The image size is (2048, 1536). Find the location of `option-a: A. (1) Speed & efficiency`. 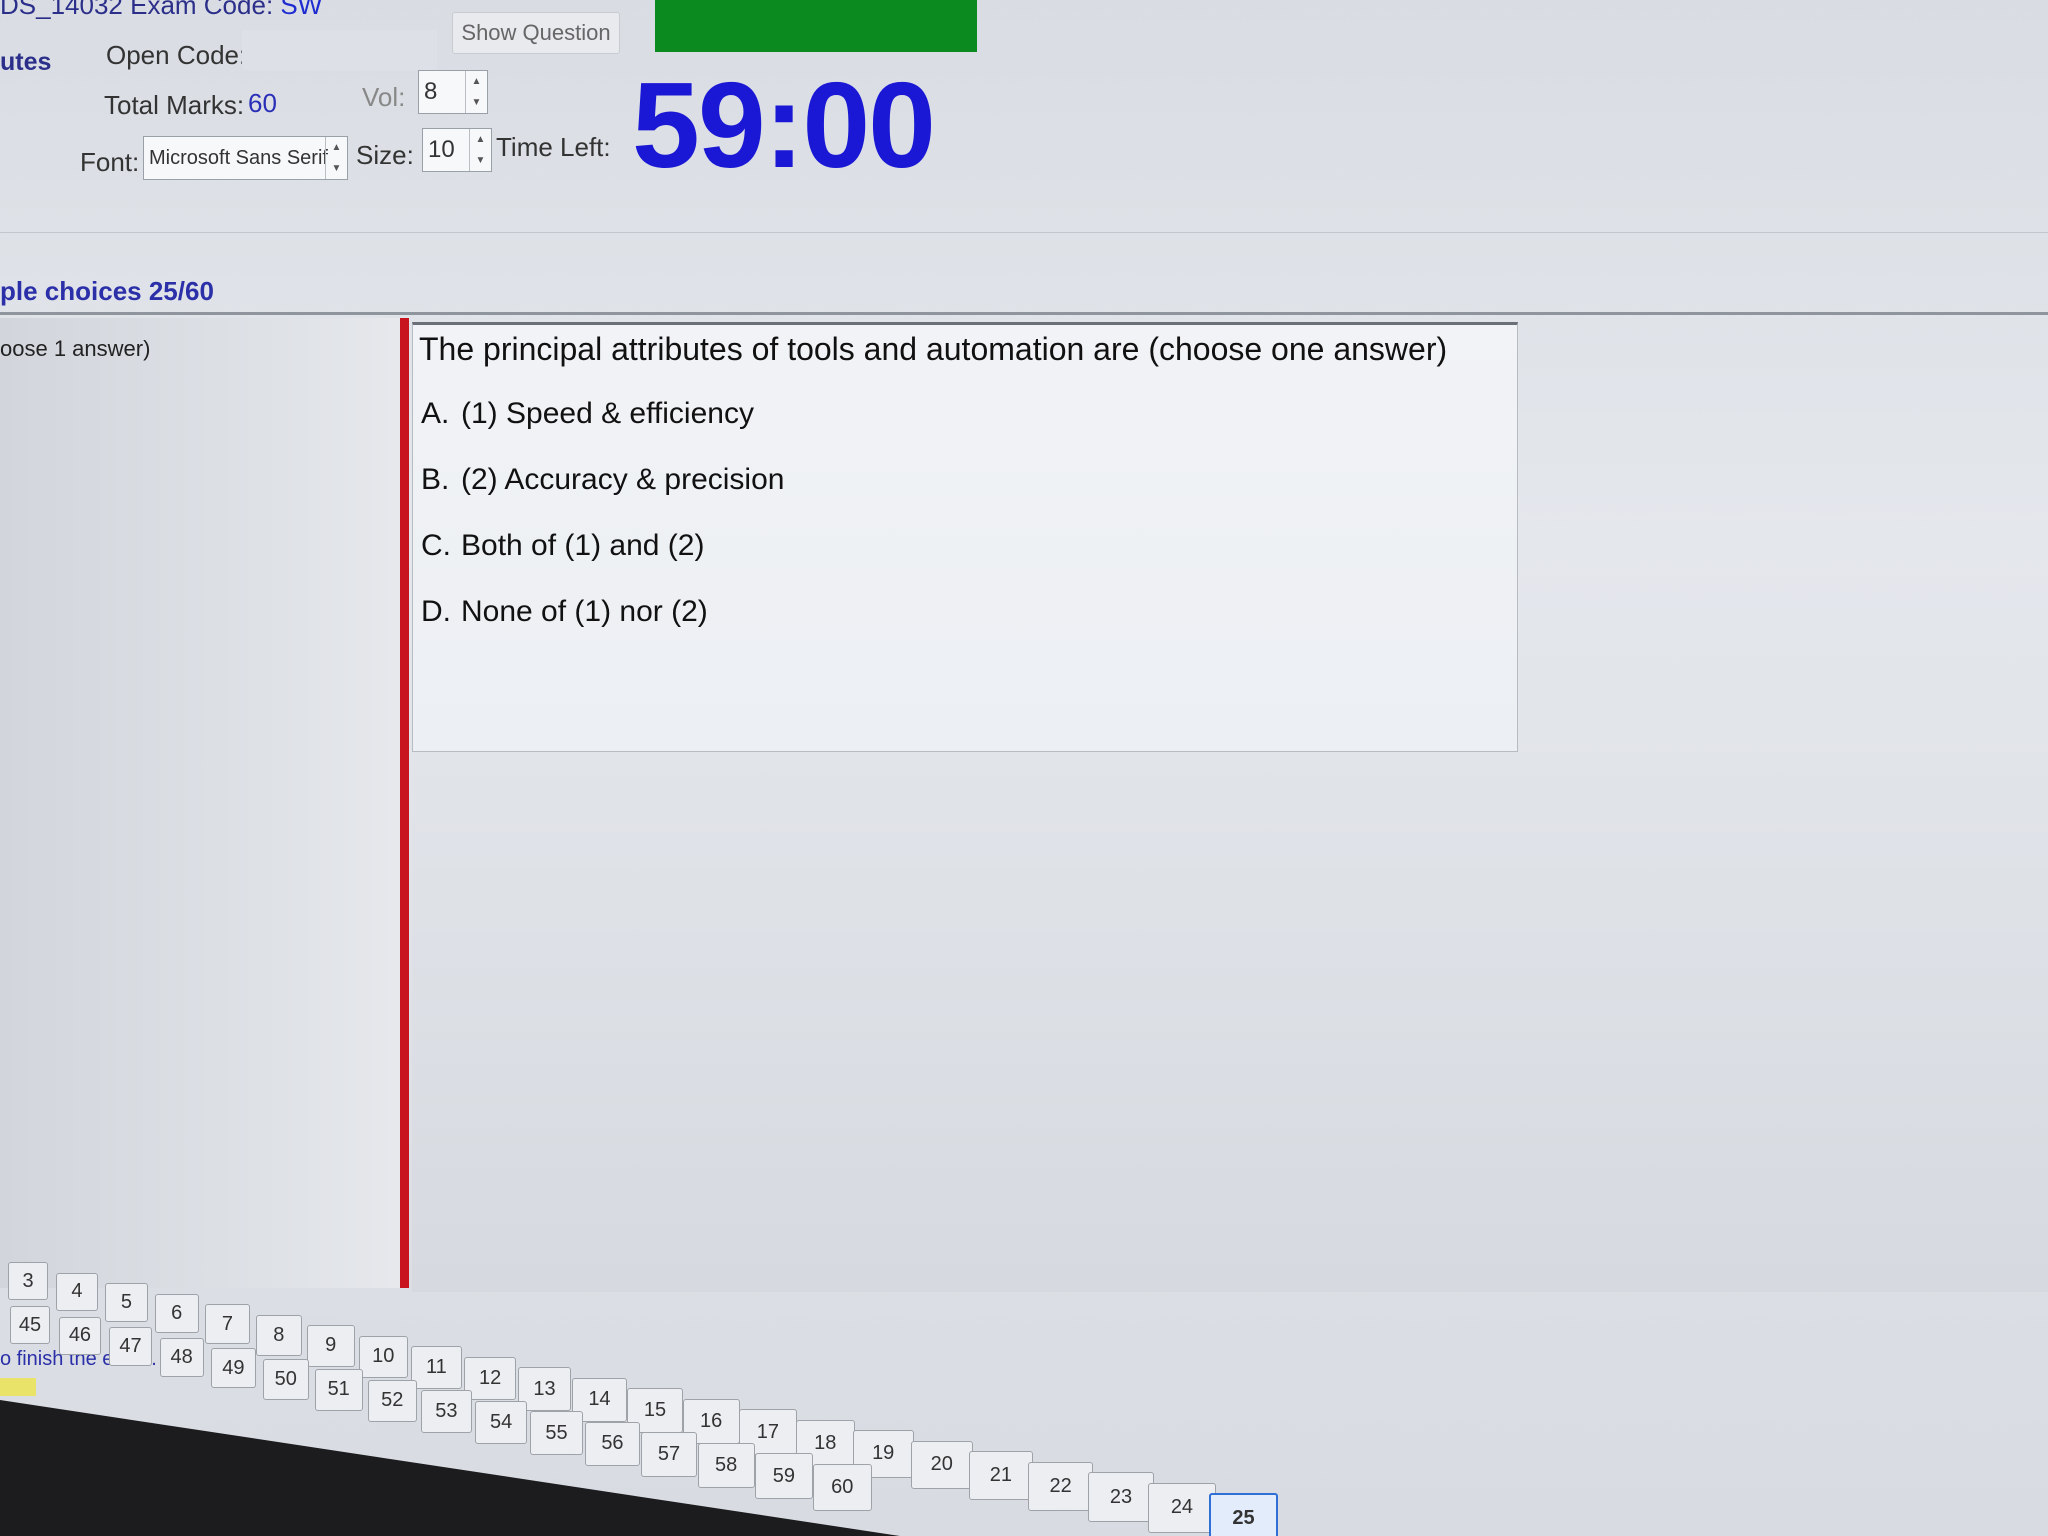

option-a: A. (1) Speed & efficiency is located at coordinates (587, 414).